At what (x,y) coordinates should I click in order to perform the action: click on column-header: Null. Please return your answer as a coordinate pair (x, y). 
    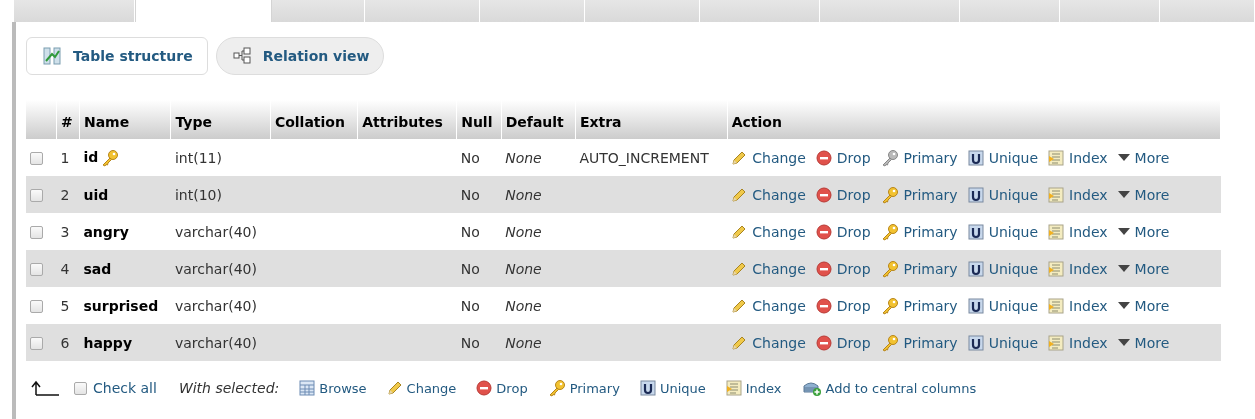
    Looking at the image, I should click on (479, 119).